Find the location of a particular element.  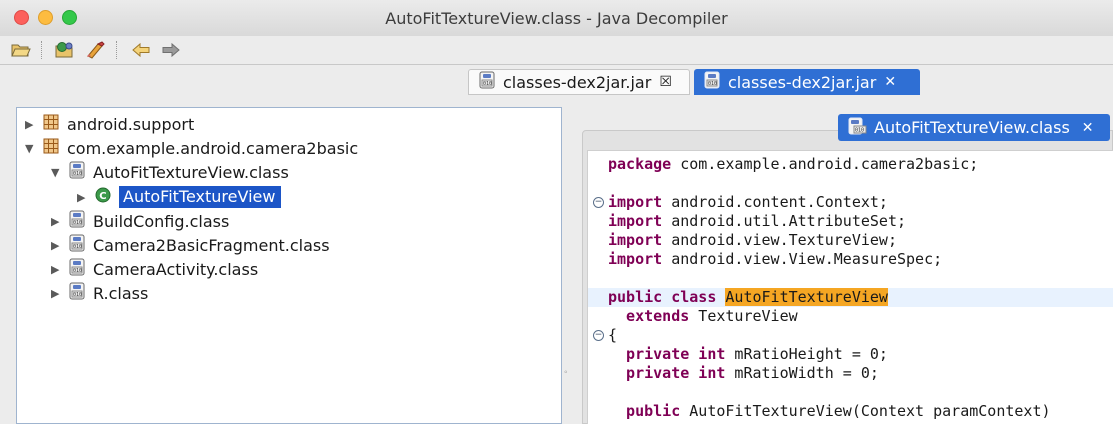

class-icon: C is located at coordinates (103, 197).